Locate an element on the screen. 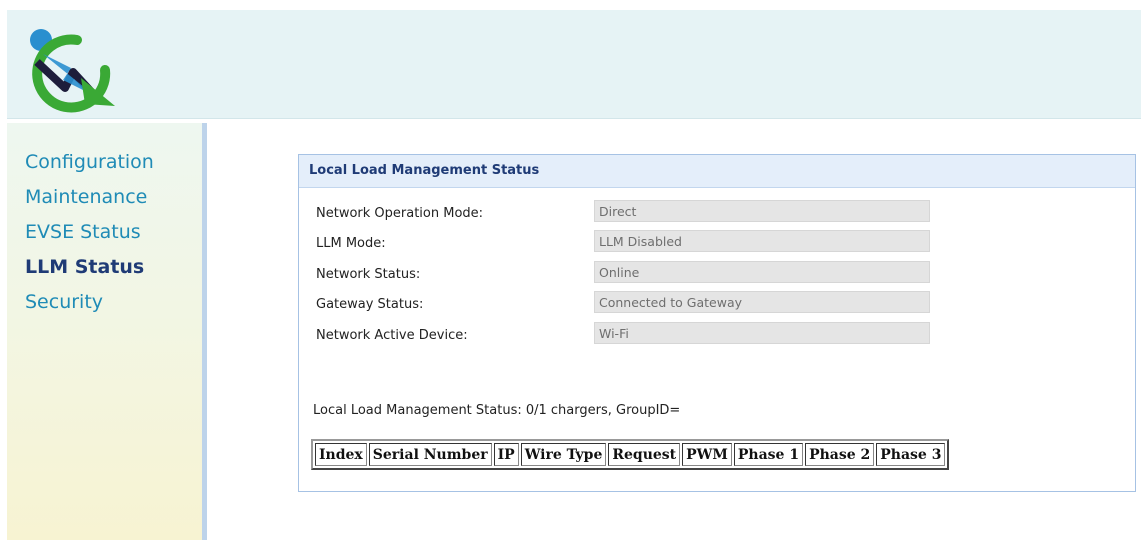 The width and height of the screenshot is (1141, 540). column-header-index: Index is located at coordinates (341, 454).